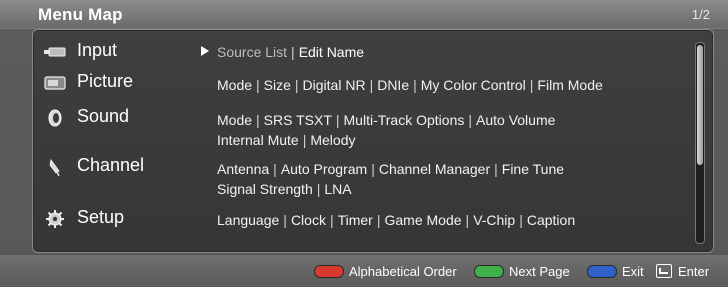  Describe the element at coordinates (248, 220) in the screenshot. I see `menu-item: Language` at that location.